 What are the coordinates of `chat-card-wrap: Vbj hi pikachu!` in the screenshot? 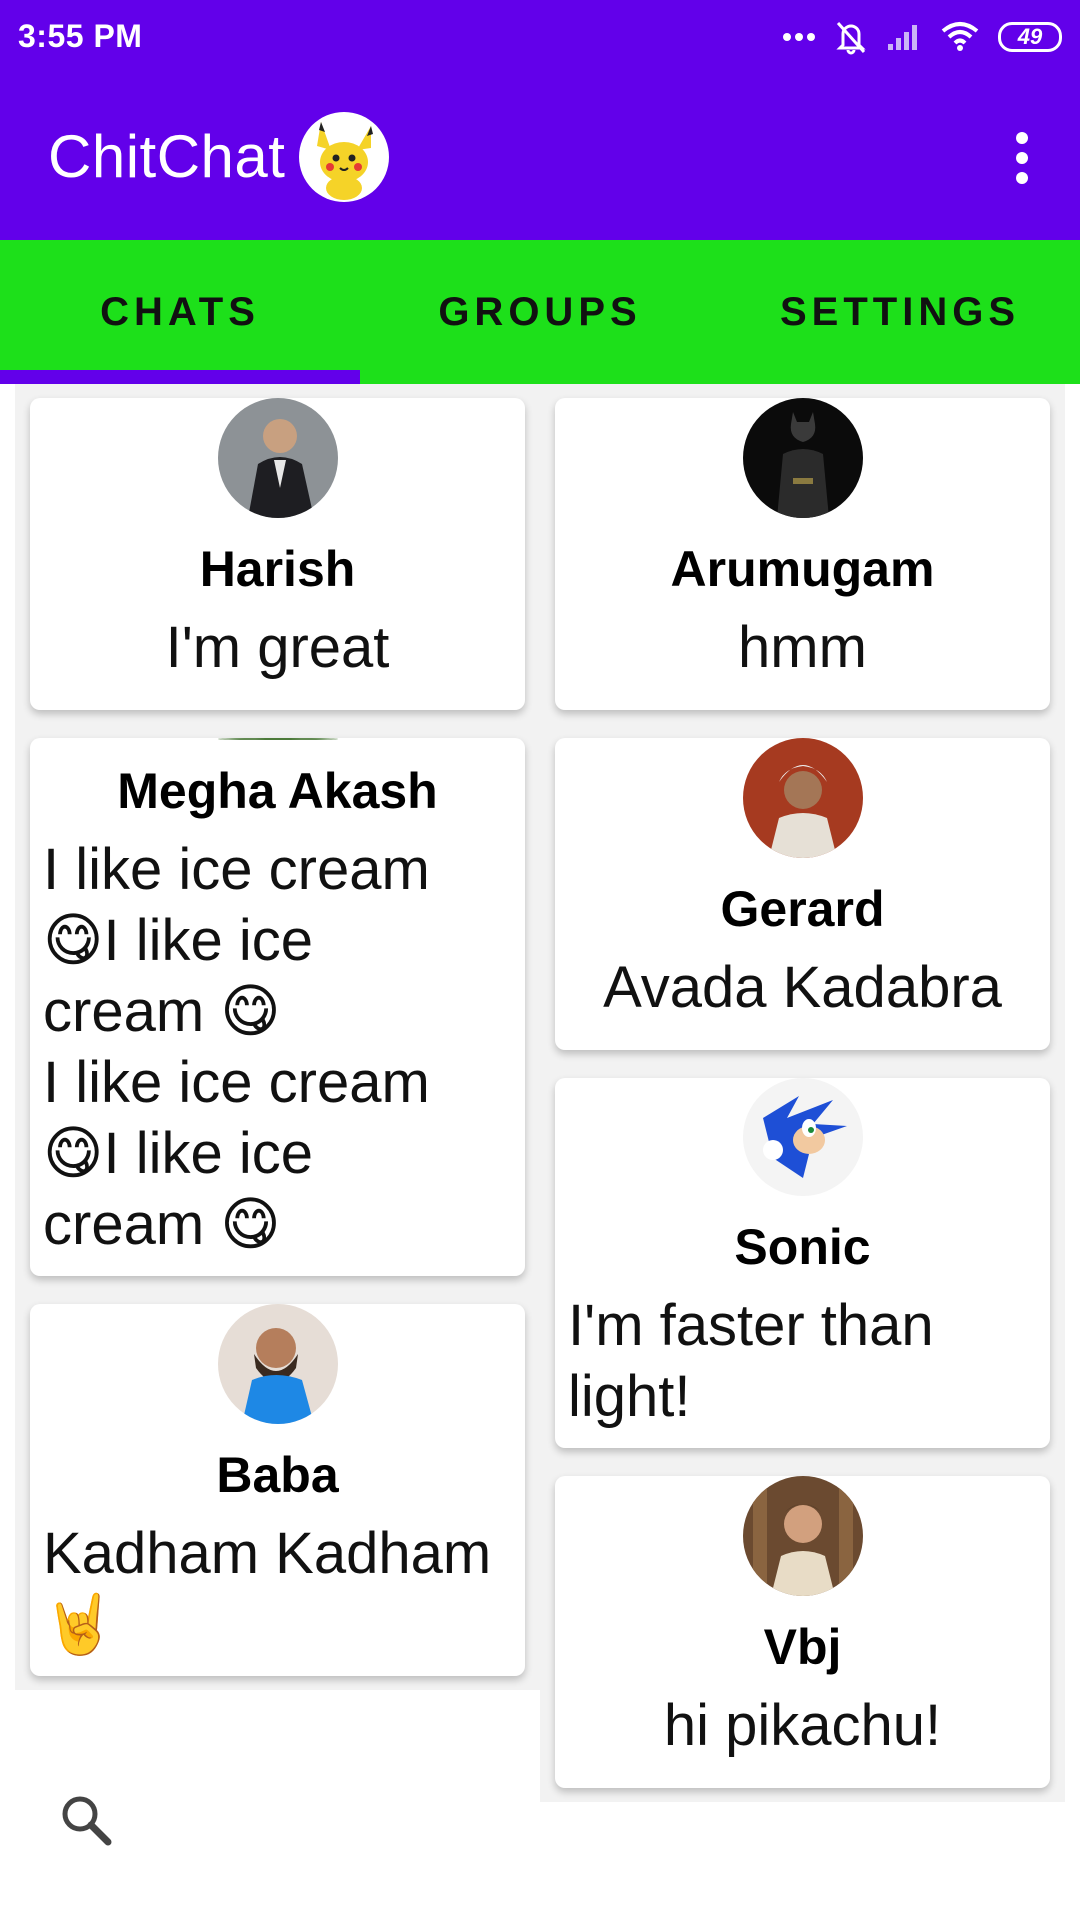 It's located at (802, 1632).